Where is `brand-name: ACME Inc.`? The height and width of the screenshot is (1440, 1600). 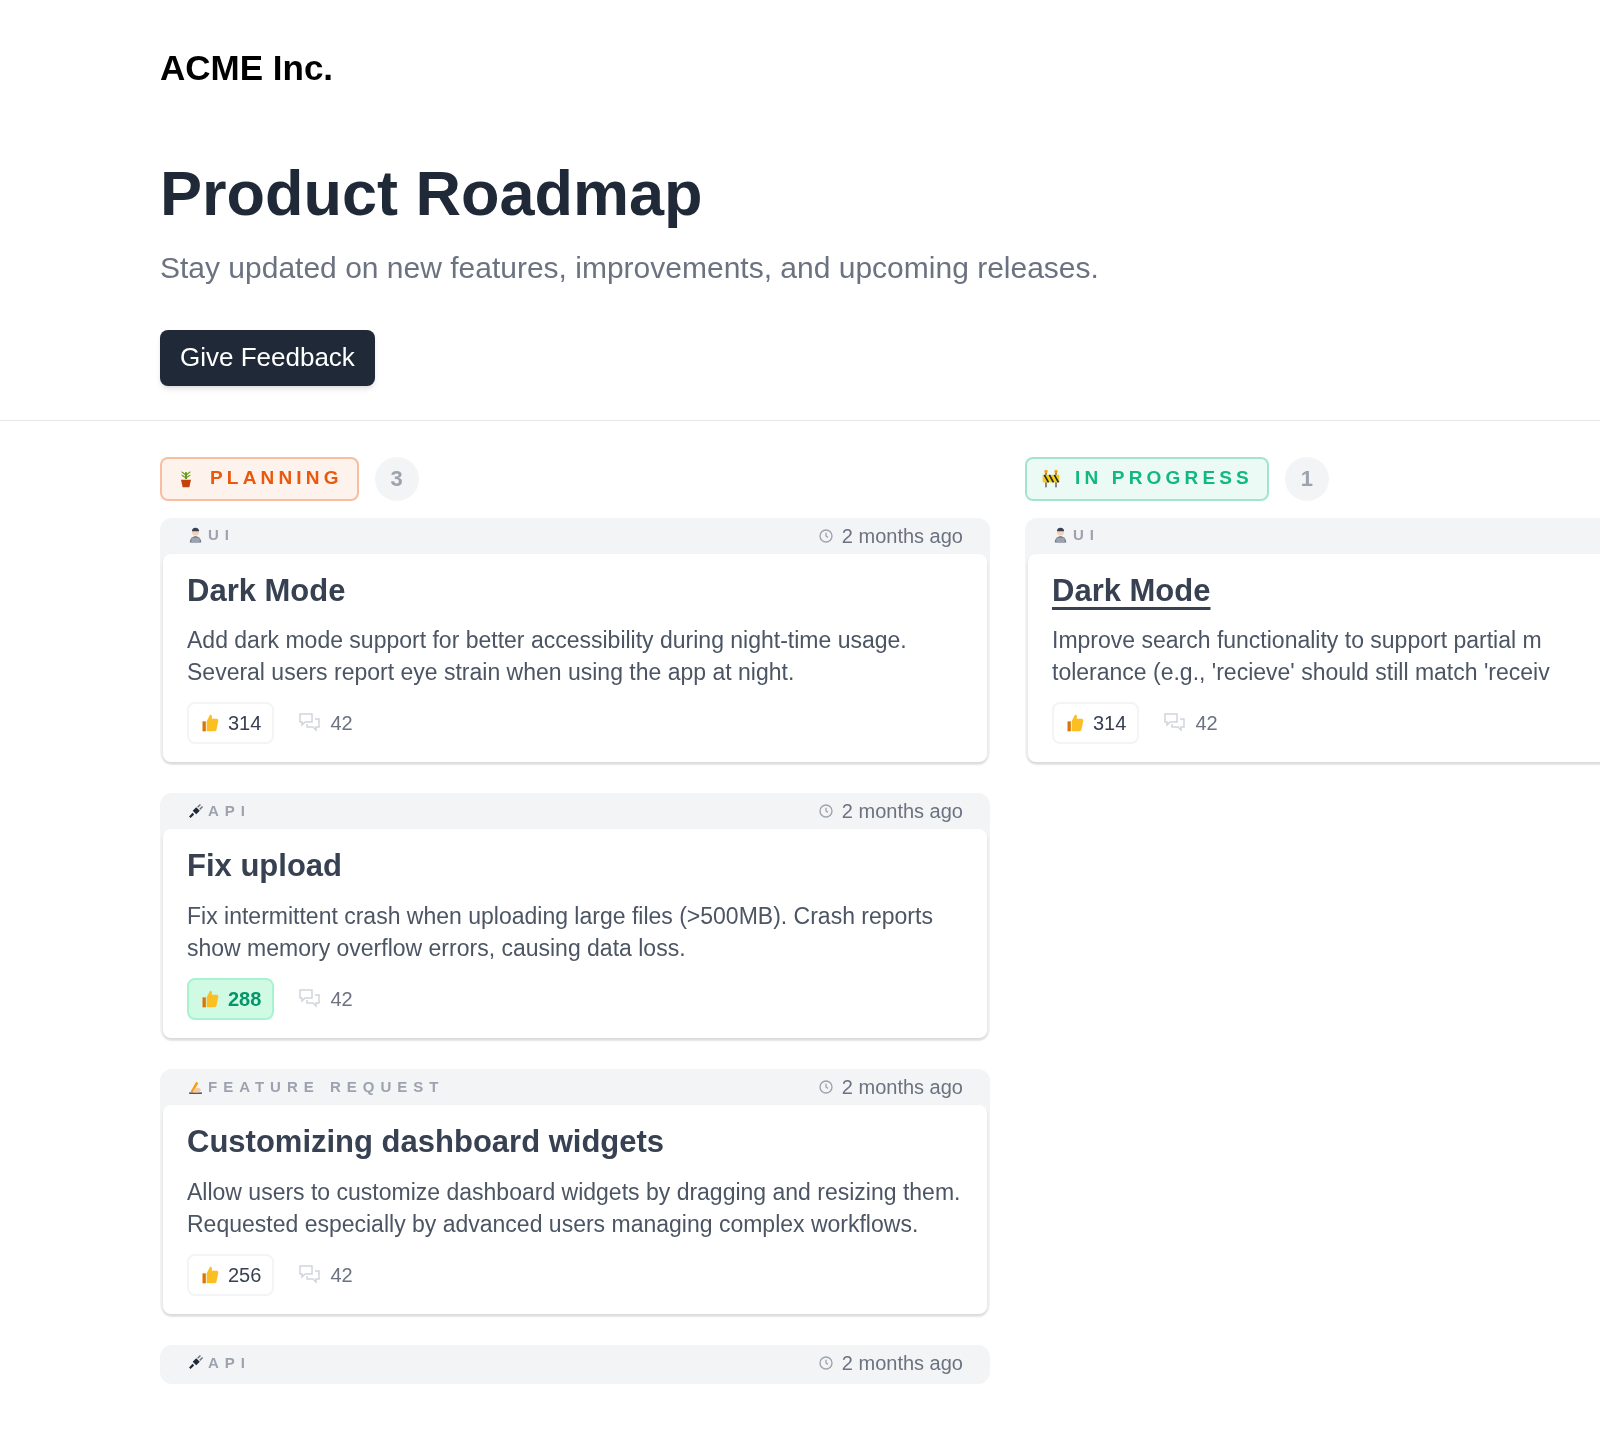
brand-name: ACME Inc. is located at coordinates (247, 68).